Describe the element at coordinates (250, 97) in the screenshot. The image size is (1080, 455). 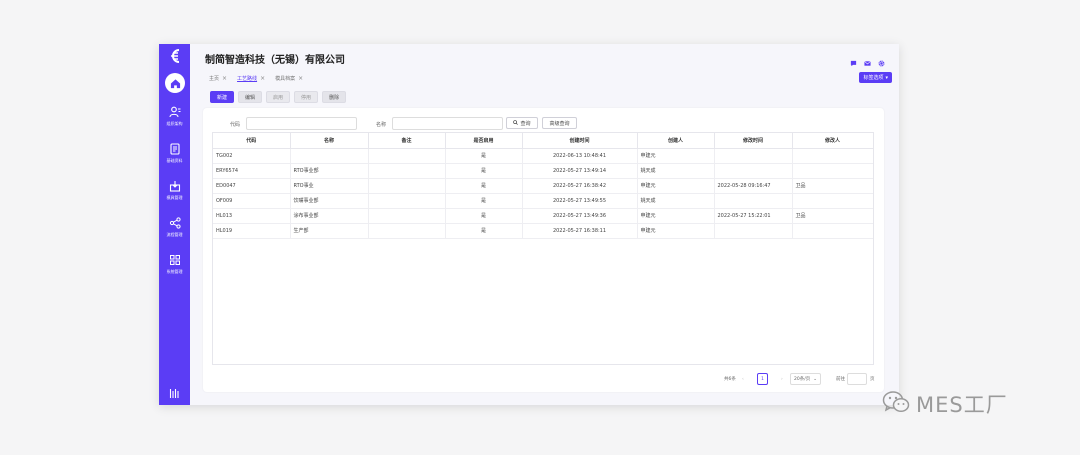
I see `edit-button: 编辑` at that location.